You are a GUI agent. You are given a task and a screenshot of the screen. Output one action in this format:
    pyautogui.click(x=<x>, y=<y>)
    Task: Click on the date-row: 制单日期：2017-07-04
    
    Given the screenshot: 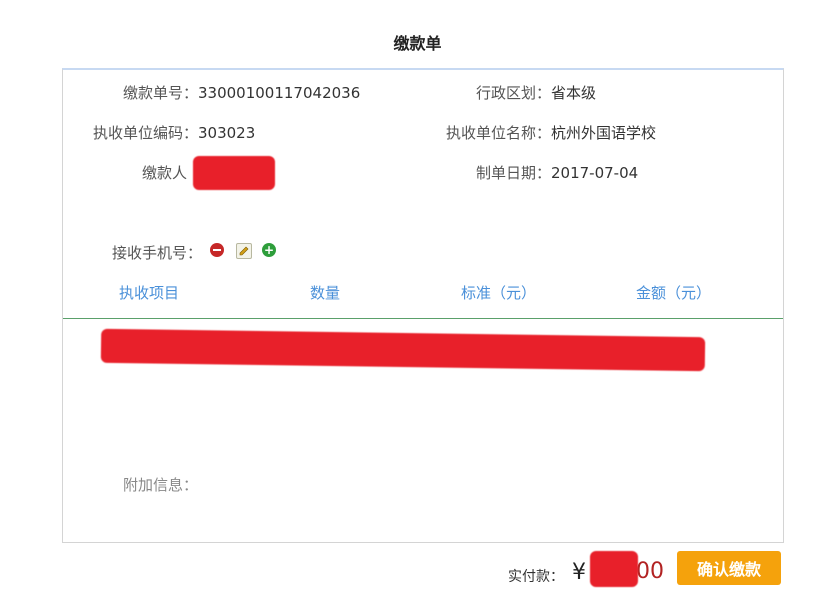 What is the action you would take?
    pyautogui.click(x=510, y=172)
    